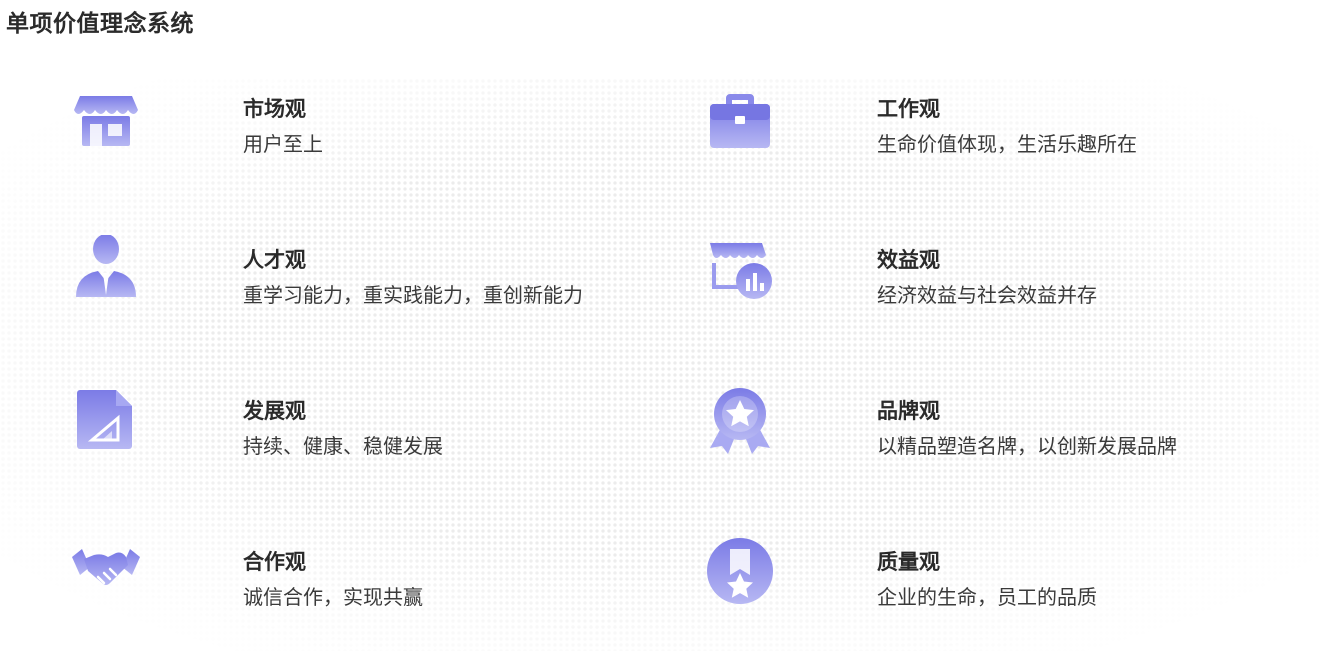 The height and width of the screenshot is (651, 1321). I want to click on value-desc: 重学习能力，重实践能力，重创新能力, so click(413, 295).